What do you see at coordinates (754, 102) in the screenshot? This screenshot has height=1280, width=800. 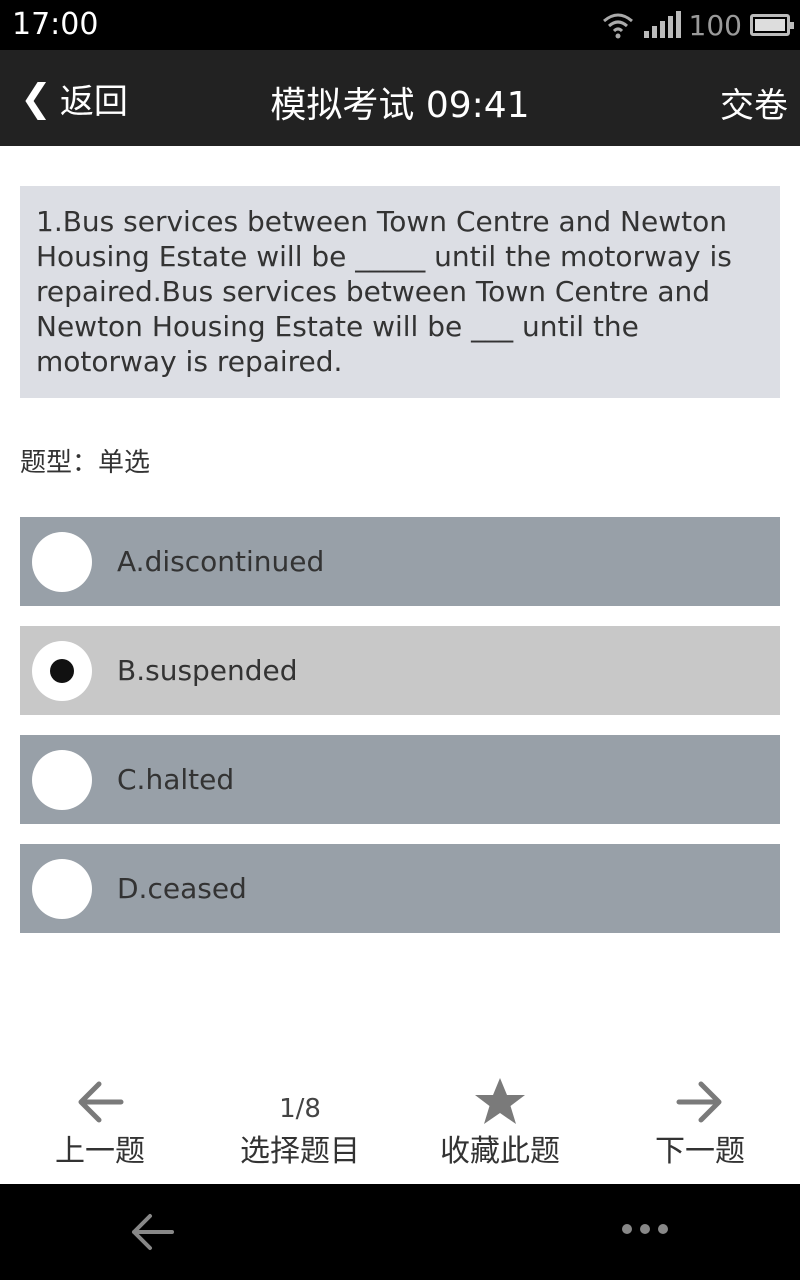 I see `submit-exam-button: 交卷` at bounding box center [754, 102].